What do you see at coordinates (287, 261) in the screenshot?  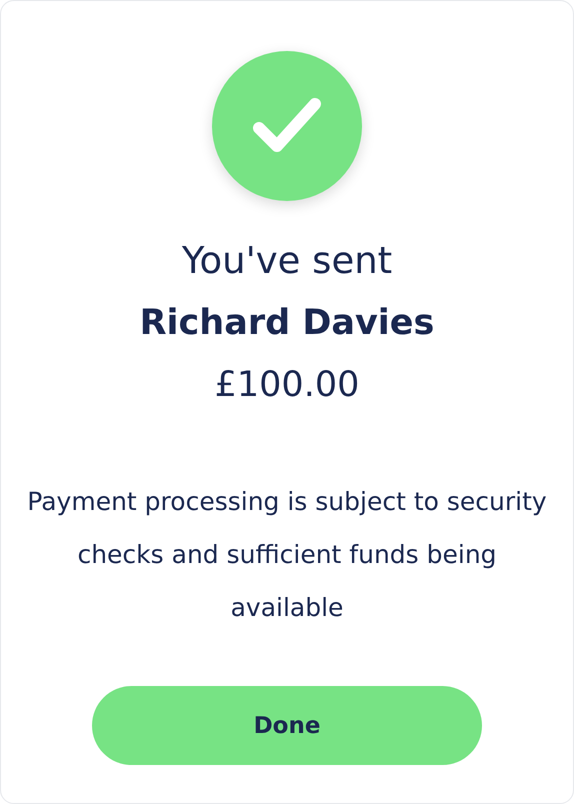 I see `heading: You've sent` at bounding box center [287, 261].